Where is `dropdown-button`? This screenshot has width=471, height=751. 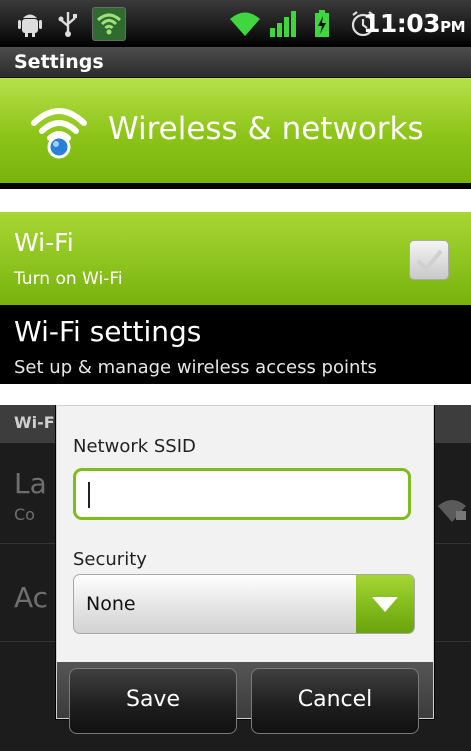
dropdown-button is located at coordinates (385, 604).